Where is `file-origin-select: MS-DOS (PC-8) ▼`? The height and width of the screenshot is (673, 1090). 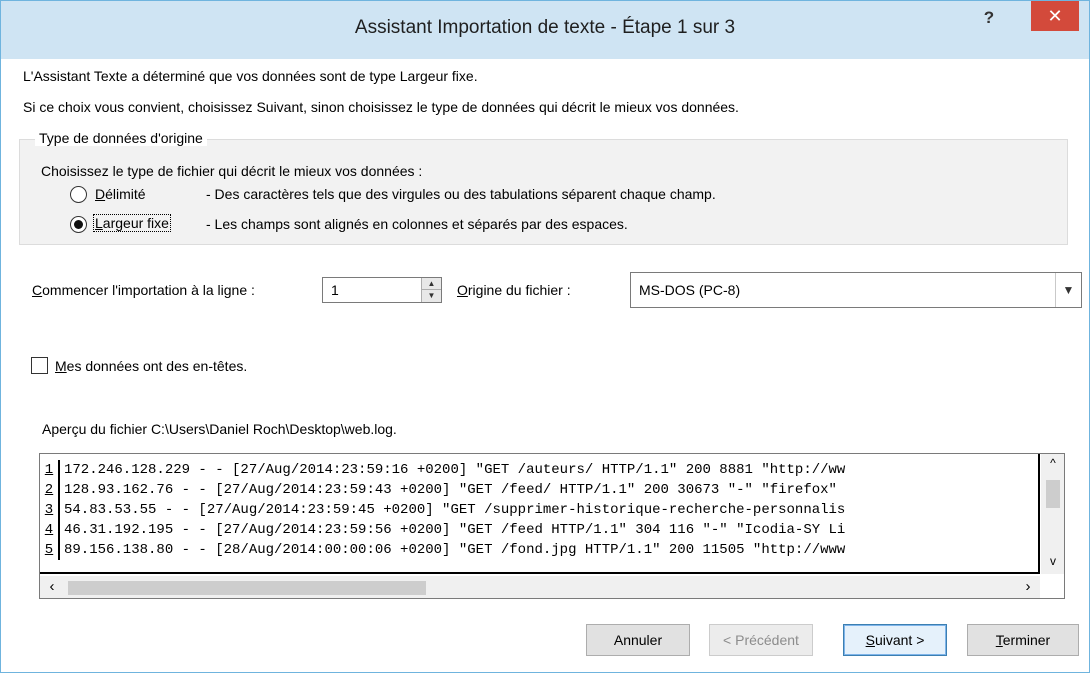 file-origin-select: MS-DOS (PC-8) ▼ is located at coordinates (856, 290).